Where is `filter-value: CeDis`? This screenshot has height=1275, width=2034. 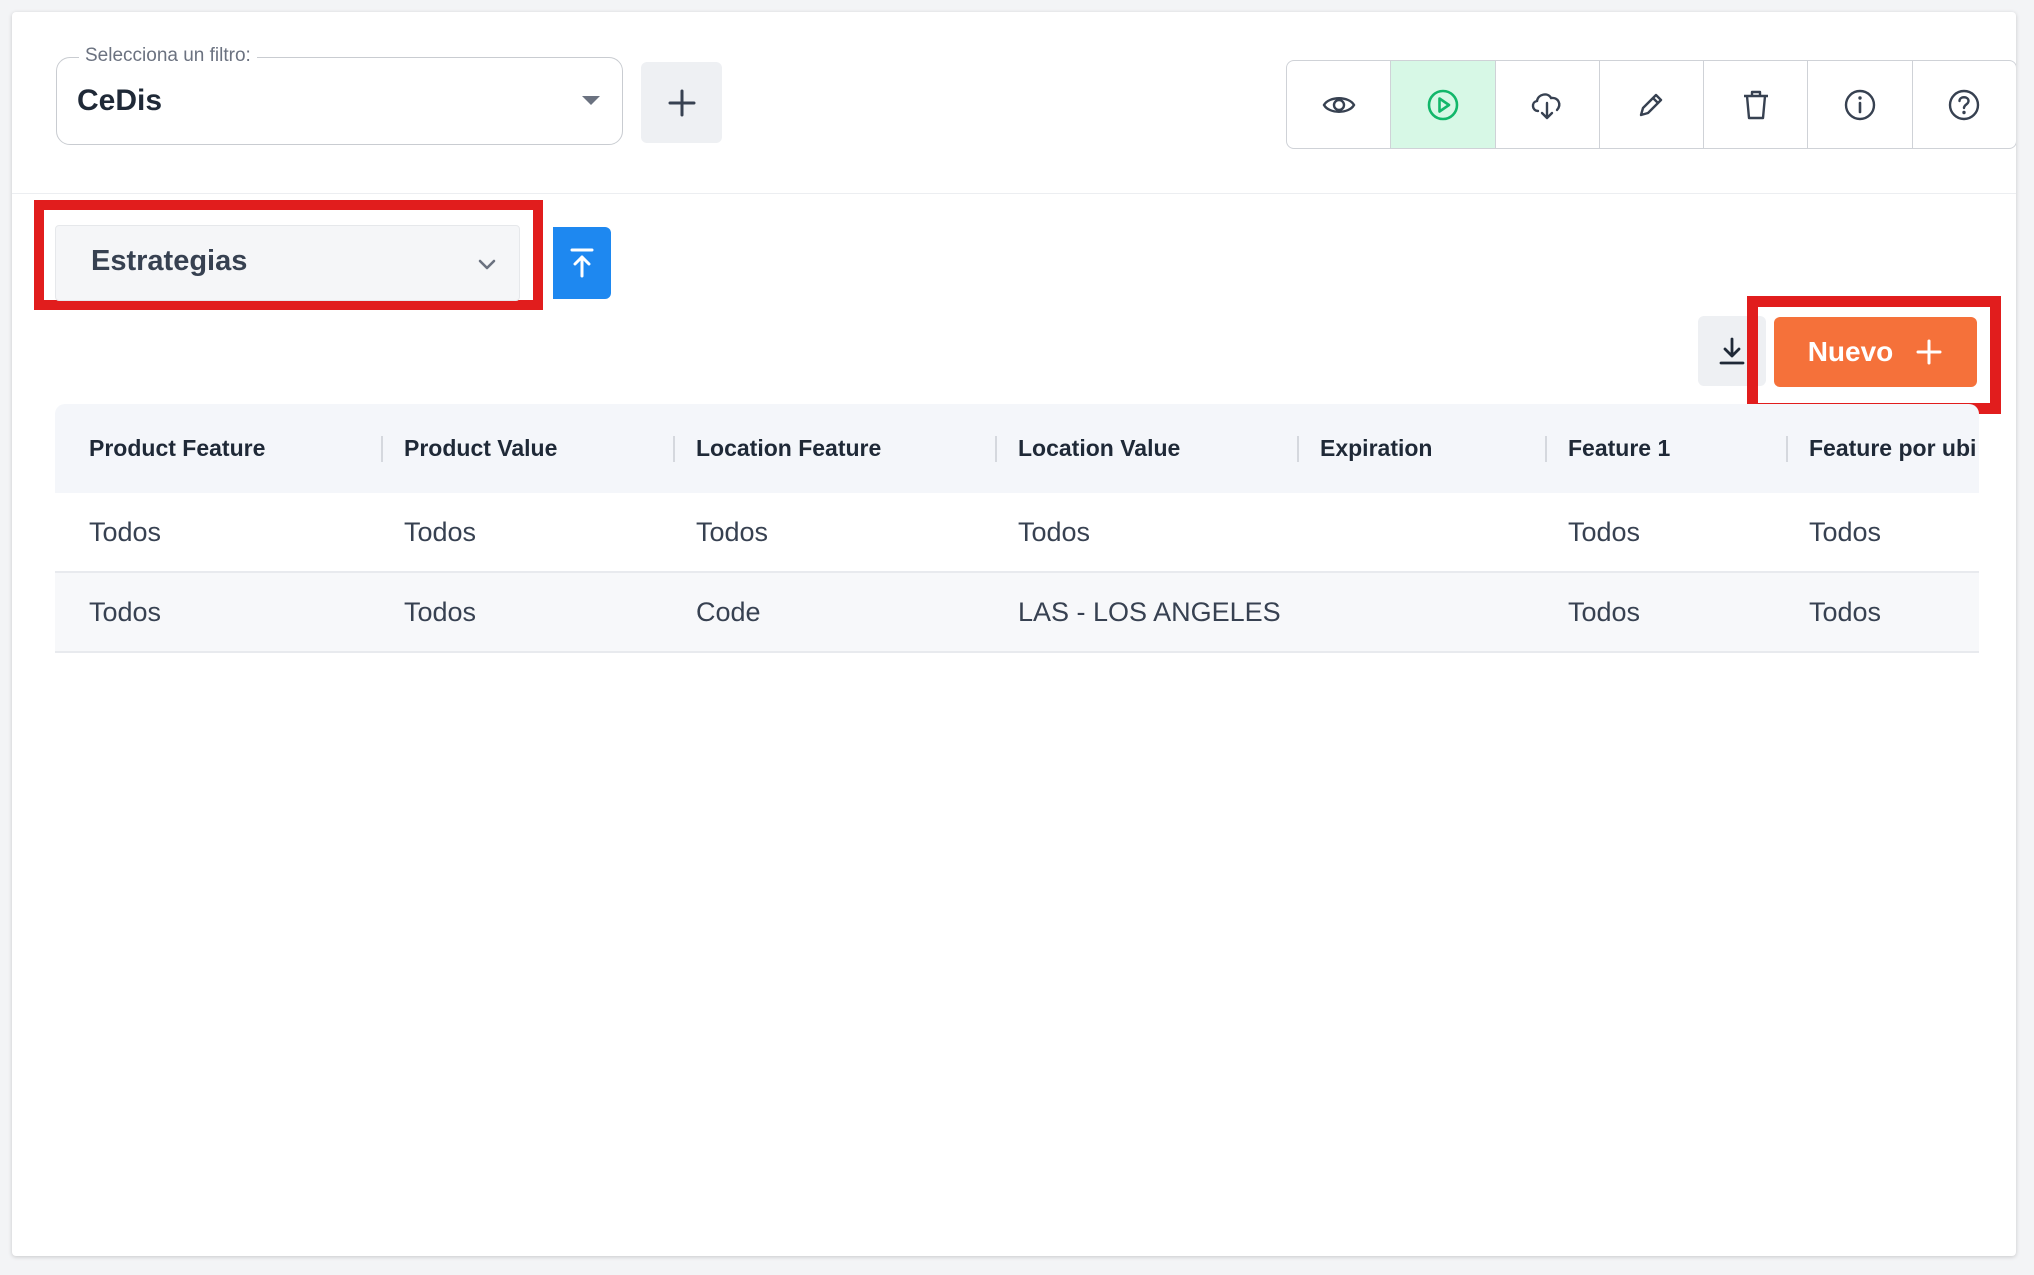 filter-value: CeDis is located at coordinates (120, 100).